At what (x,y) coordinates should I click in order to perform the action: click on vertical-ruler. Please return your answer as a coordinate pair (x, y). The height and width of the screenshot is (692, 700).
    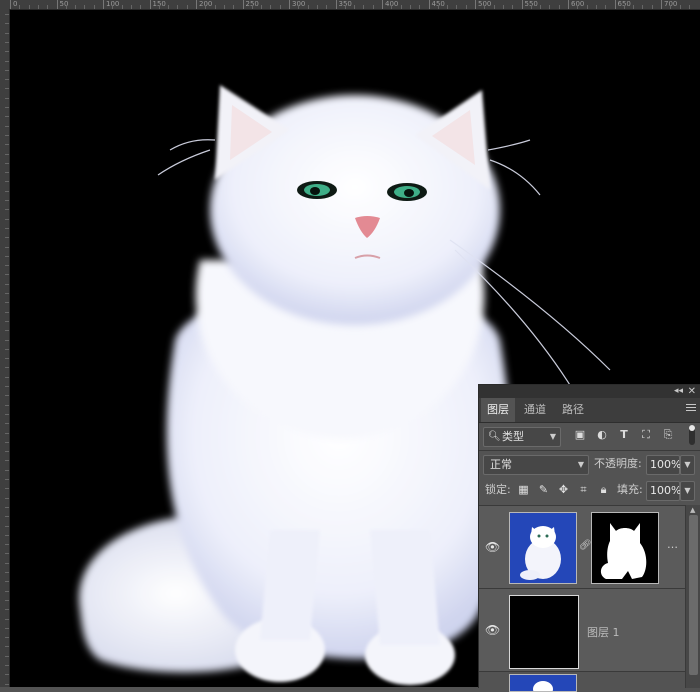
    Looking at the image, I should click on (5, 348).